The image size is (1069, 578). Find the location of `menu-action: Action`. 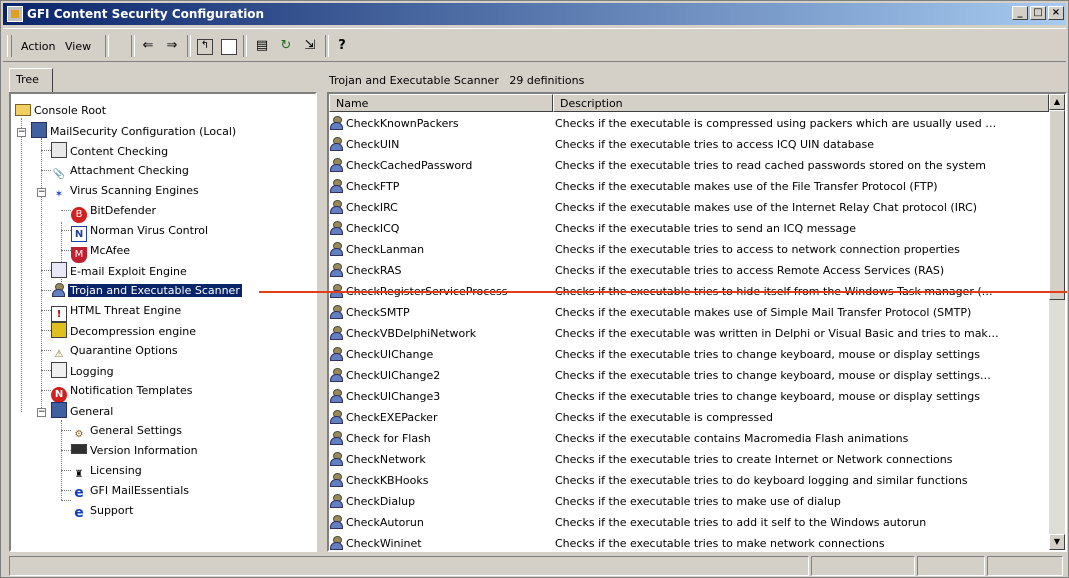

menu-action: Action is located at coordinates (38, 46).